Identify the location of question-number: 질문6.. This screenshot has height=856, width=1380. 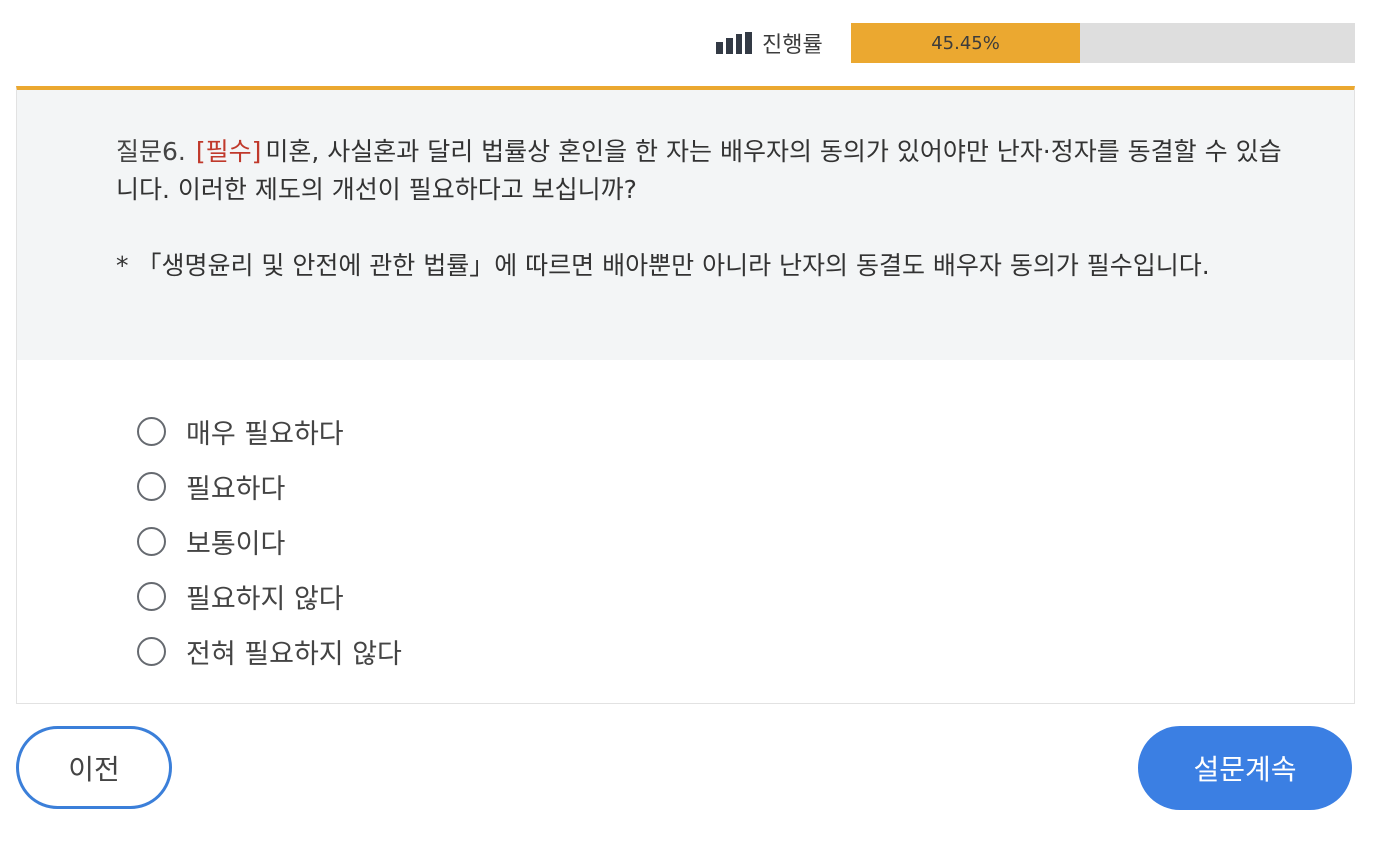
(151, 151).